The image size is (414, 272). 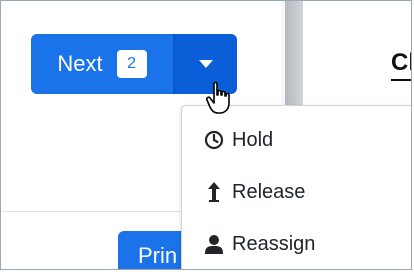 I want to click on upload-arrow-icon, so click(x=214, y=192).